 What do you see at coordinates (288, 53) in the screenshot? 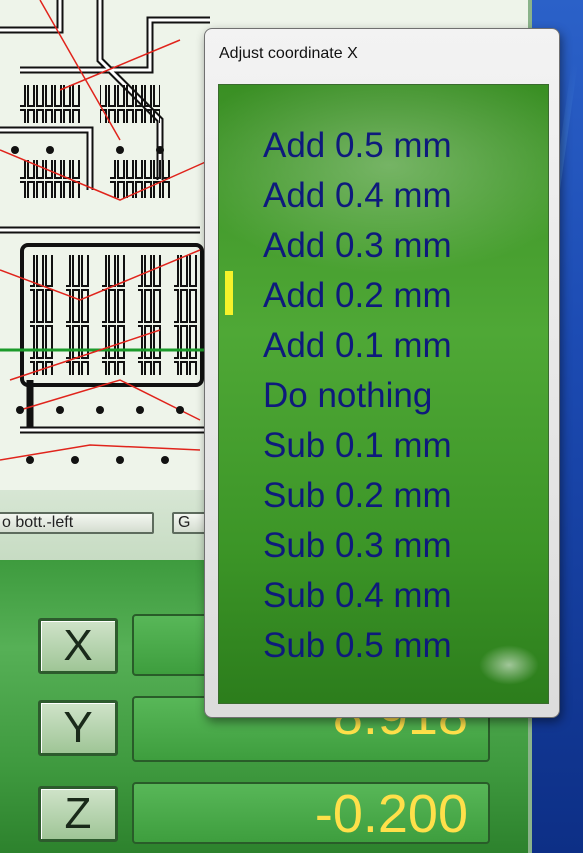
I see `dialog-title: Adjust coordinate X` at bounding box center [288, 53].